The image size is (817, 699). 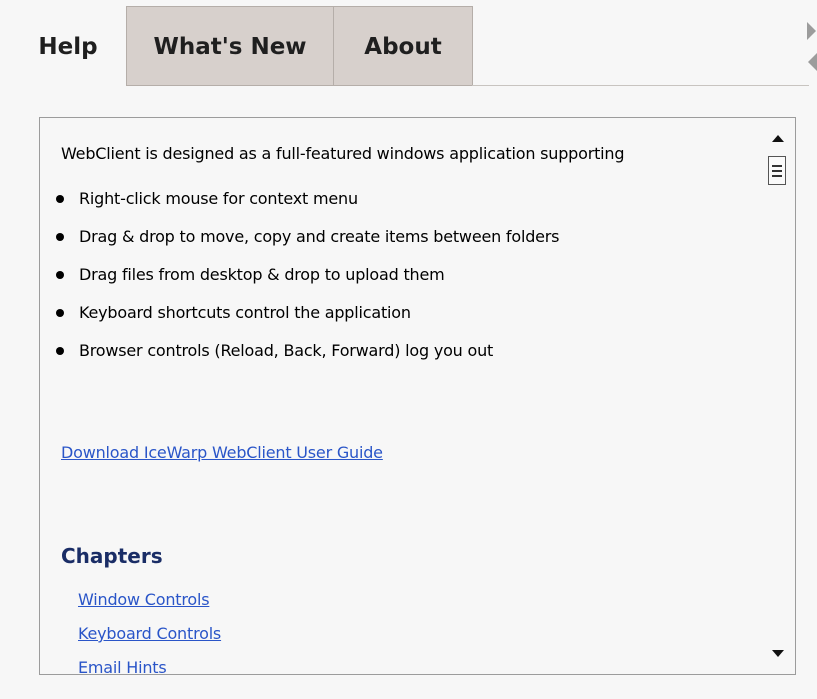 What do you see at coordinates (777, 170) in the screenshot?
I see `scrollbar-thumb` at bounding box center [777, 170].